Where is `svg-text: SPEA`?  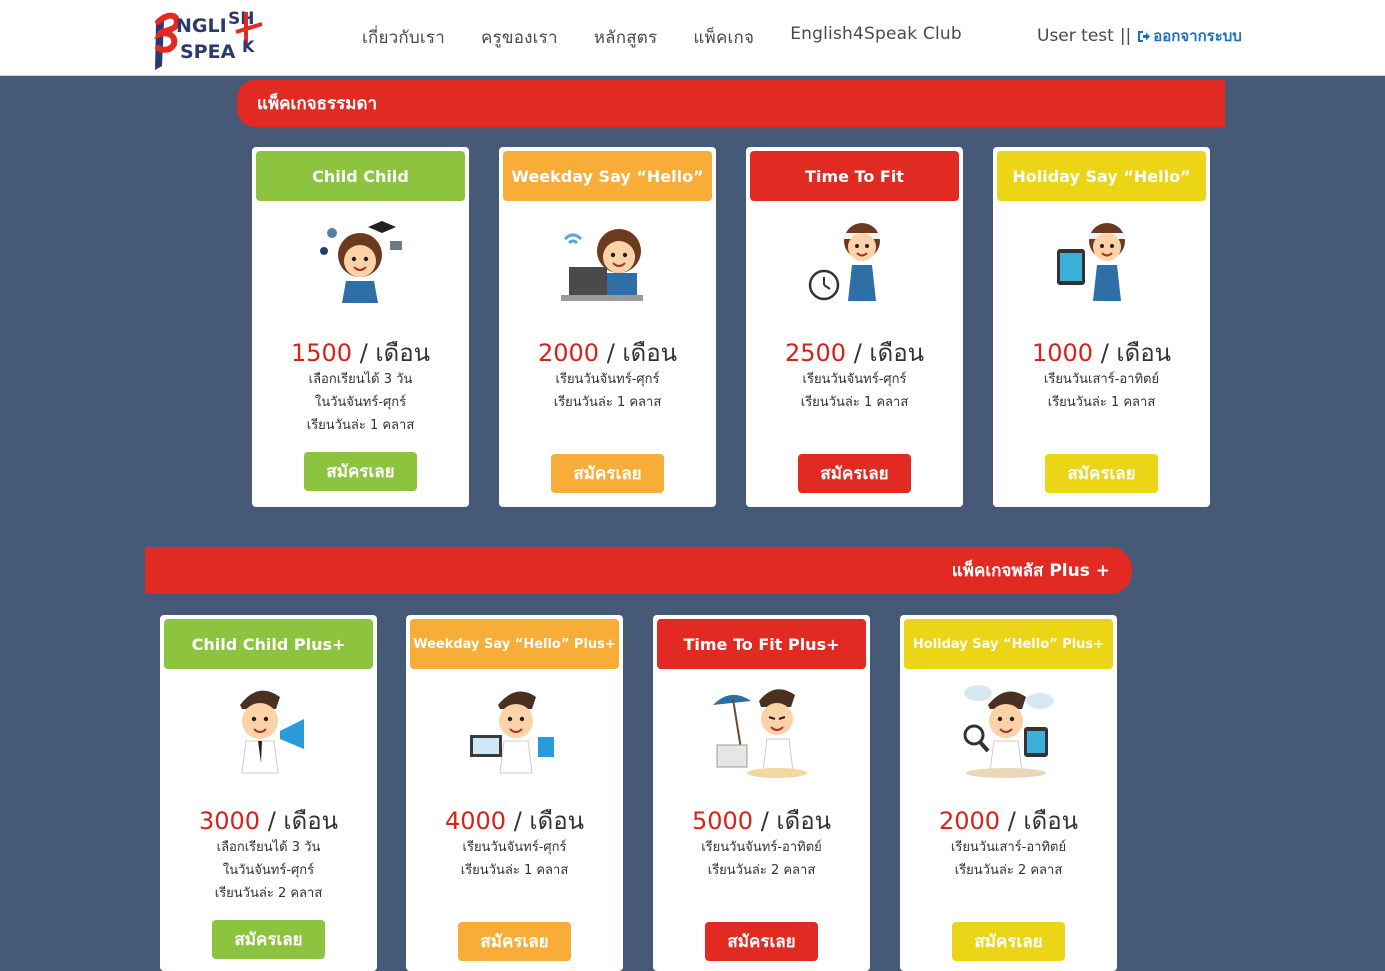
svg-text: SPEA is located at coordinates (208, 52).